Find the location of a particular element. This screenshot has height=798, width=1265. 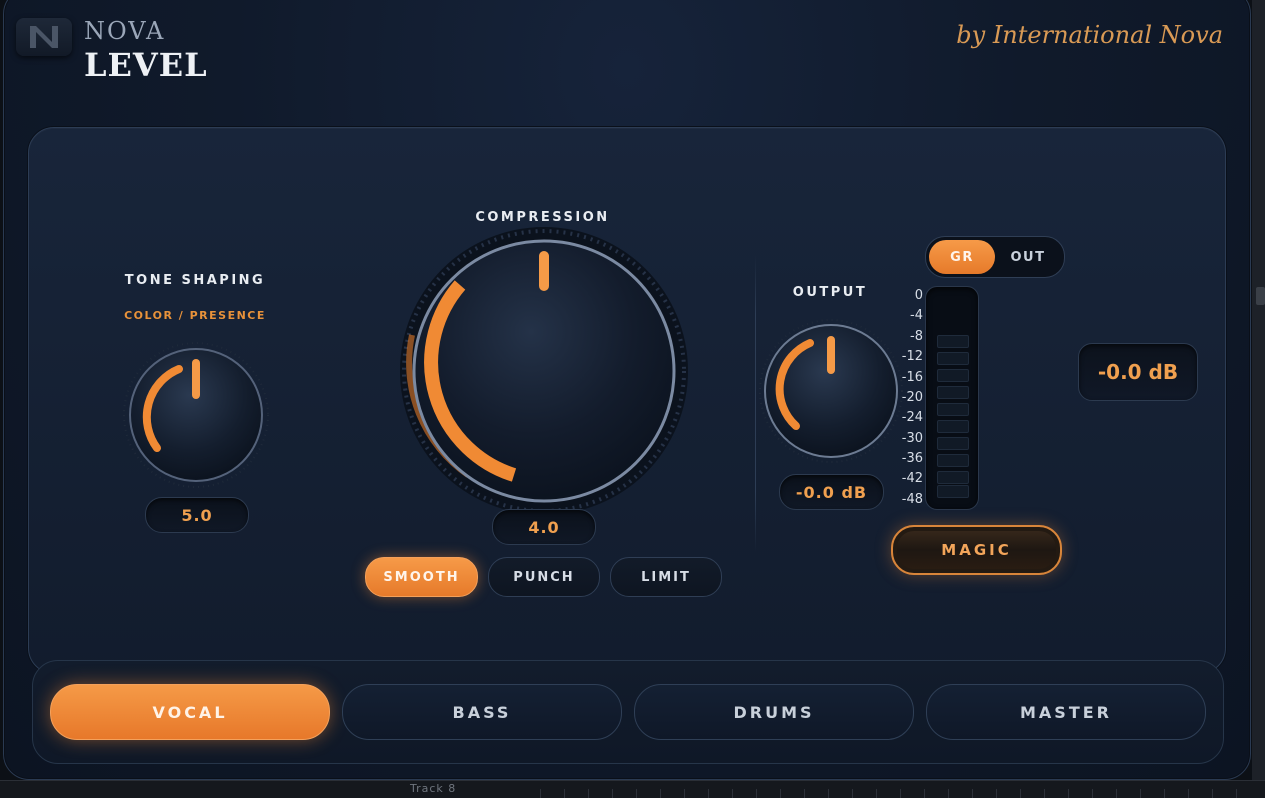

host-resize-handle is located at coordinates (1260, 296).